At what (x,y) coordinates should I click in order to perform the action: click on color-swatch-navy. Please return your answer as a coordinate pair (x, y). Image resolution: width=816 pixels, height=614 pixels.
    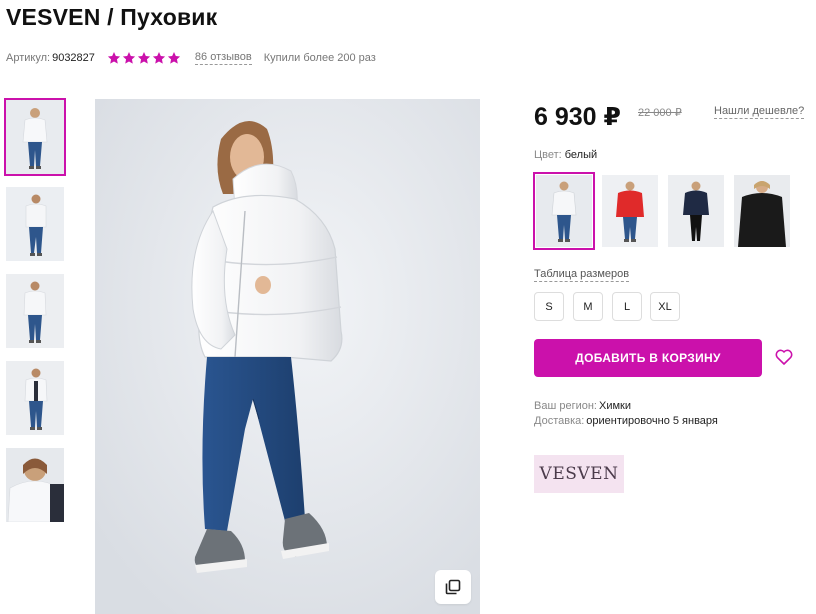
    Looking at the image, I should click on (696, 211).